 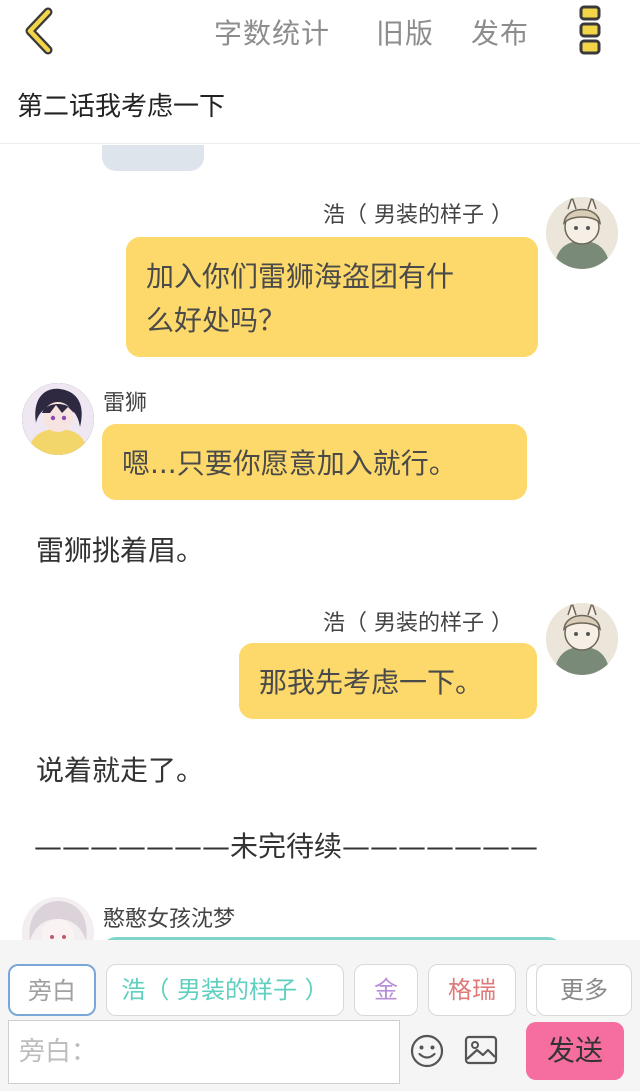 What do you see at coordinates (427, 1051) in the screenshot?
I see `smiley-icon` at bounding box center [427, 1051].